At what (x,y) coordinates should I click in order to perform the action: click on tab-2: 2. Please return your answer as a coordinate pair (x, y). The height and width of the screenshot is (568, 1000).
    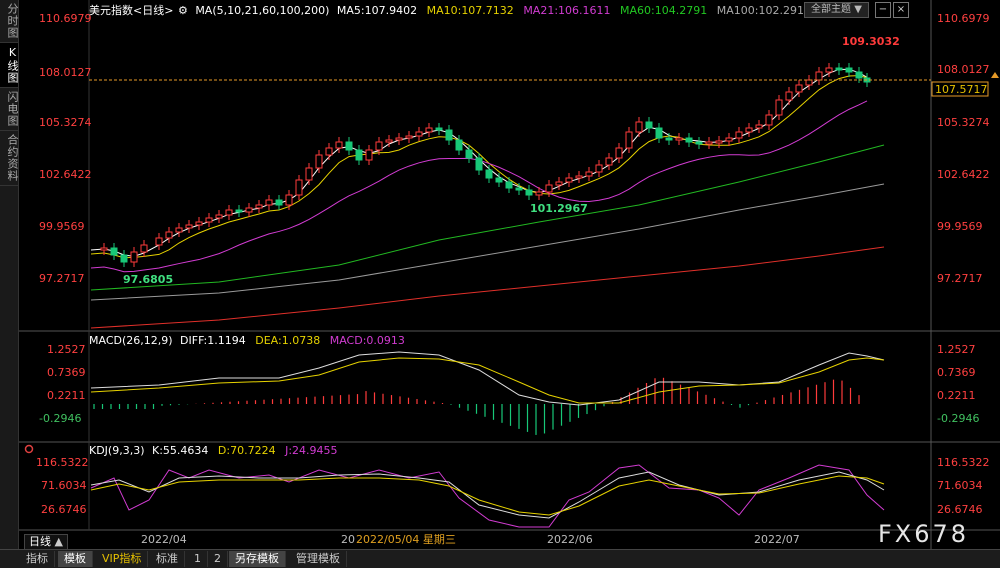
    Looking at the image, I should click on (218, 559).